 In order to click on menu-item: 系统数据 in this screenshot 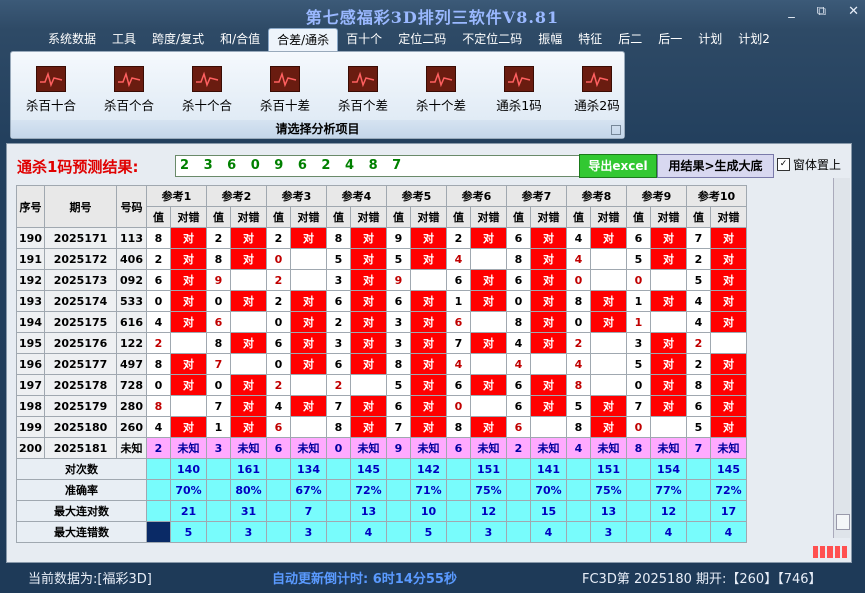, I will do `click(72, 39)`.